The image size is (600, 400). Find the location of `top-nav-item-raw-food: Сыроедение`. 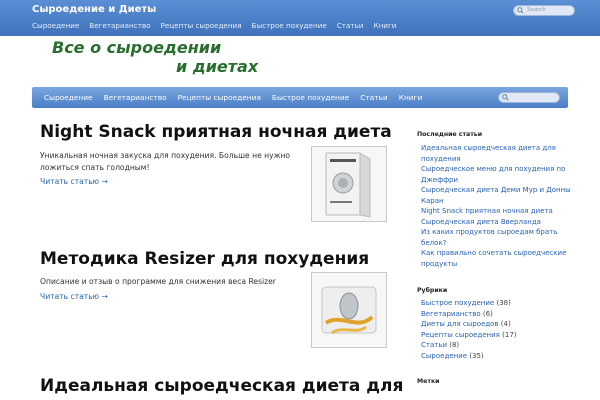

top-nav-item-raw-food: Сыроедение is located at coordinates (55, 25).